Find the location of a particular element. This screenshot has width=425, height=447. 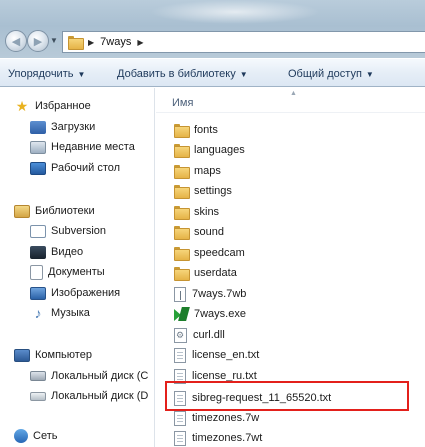

file-name: languages is located at coordinates (219, 150).